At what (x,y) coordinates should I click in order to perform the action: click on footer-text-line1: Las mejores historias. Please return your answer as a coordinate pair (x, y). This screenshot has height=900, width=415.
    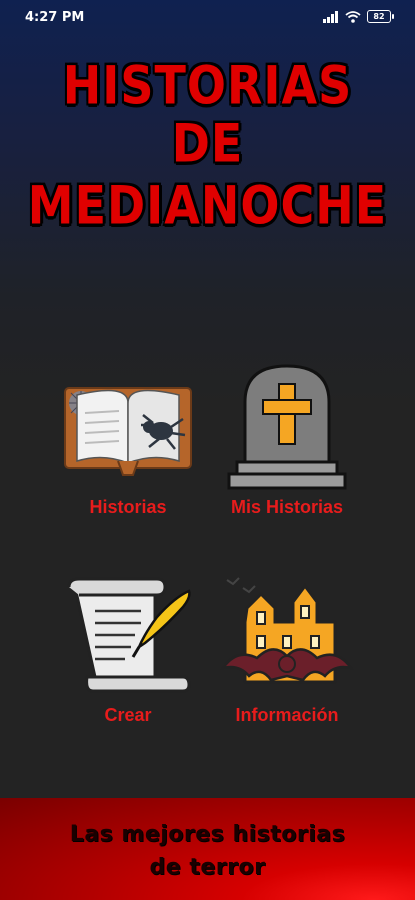
    Looking at the image, I should click on (207, 834).